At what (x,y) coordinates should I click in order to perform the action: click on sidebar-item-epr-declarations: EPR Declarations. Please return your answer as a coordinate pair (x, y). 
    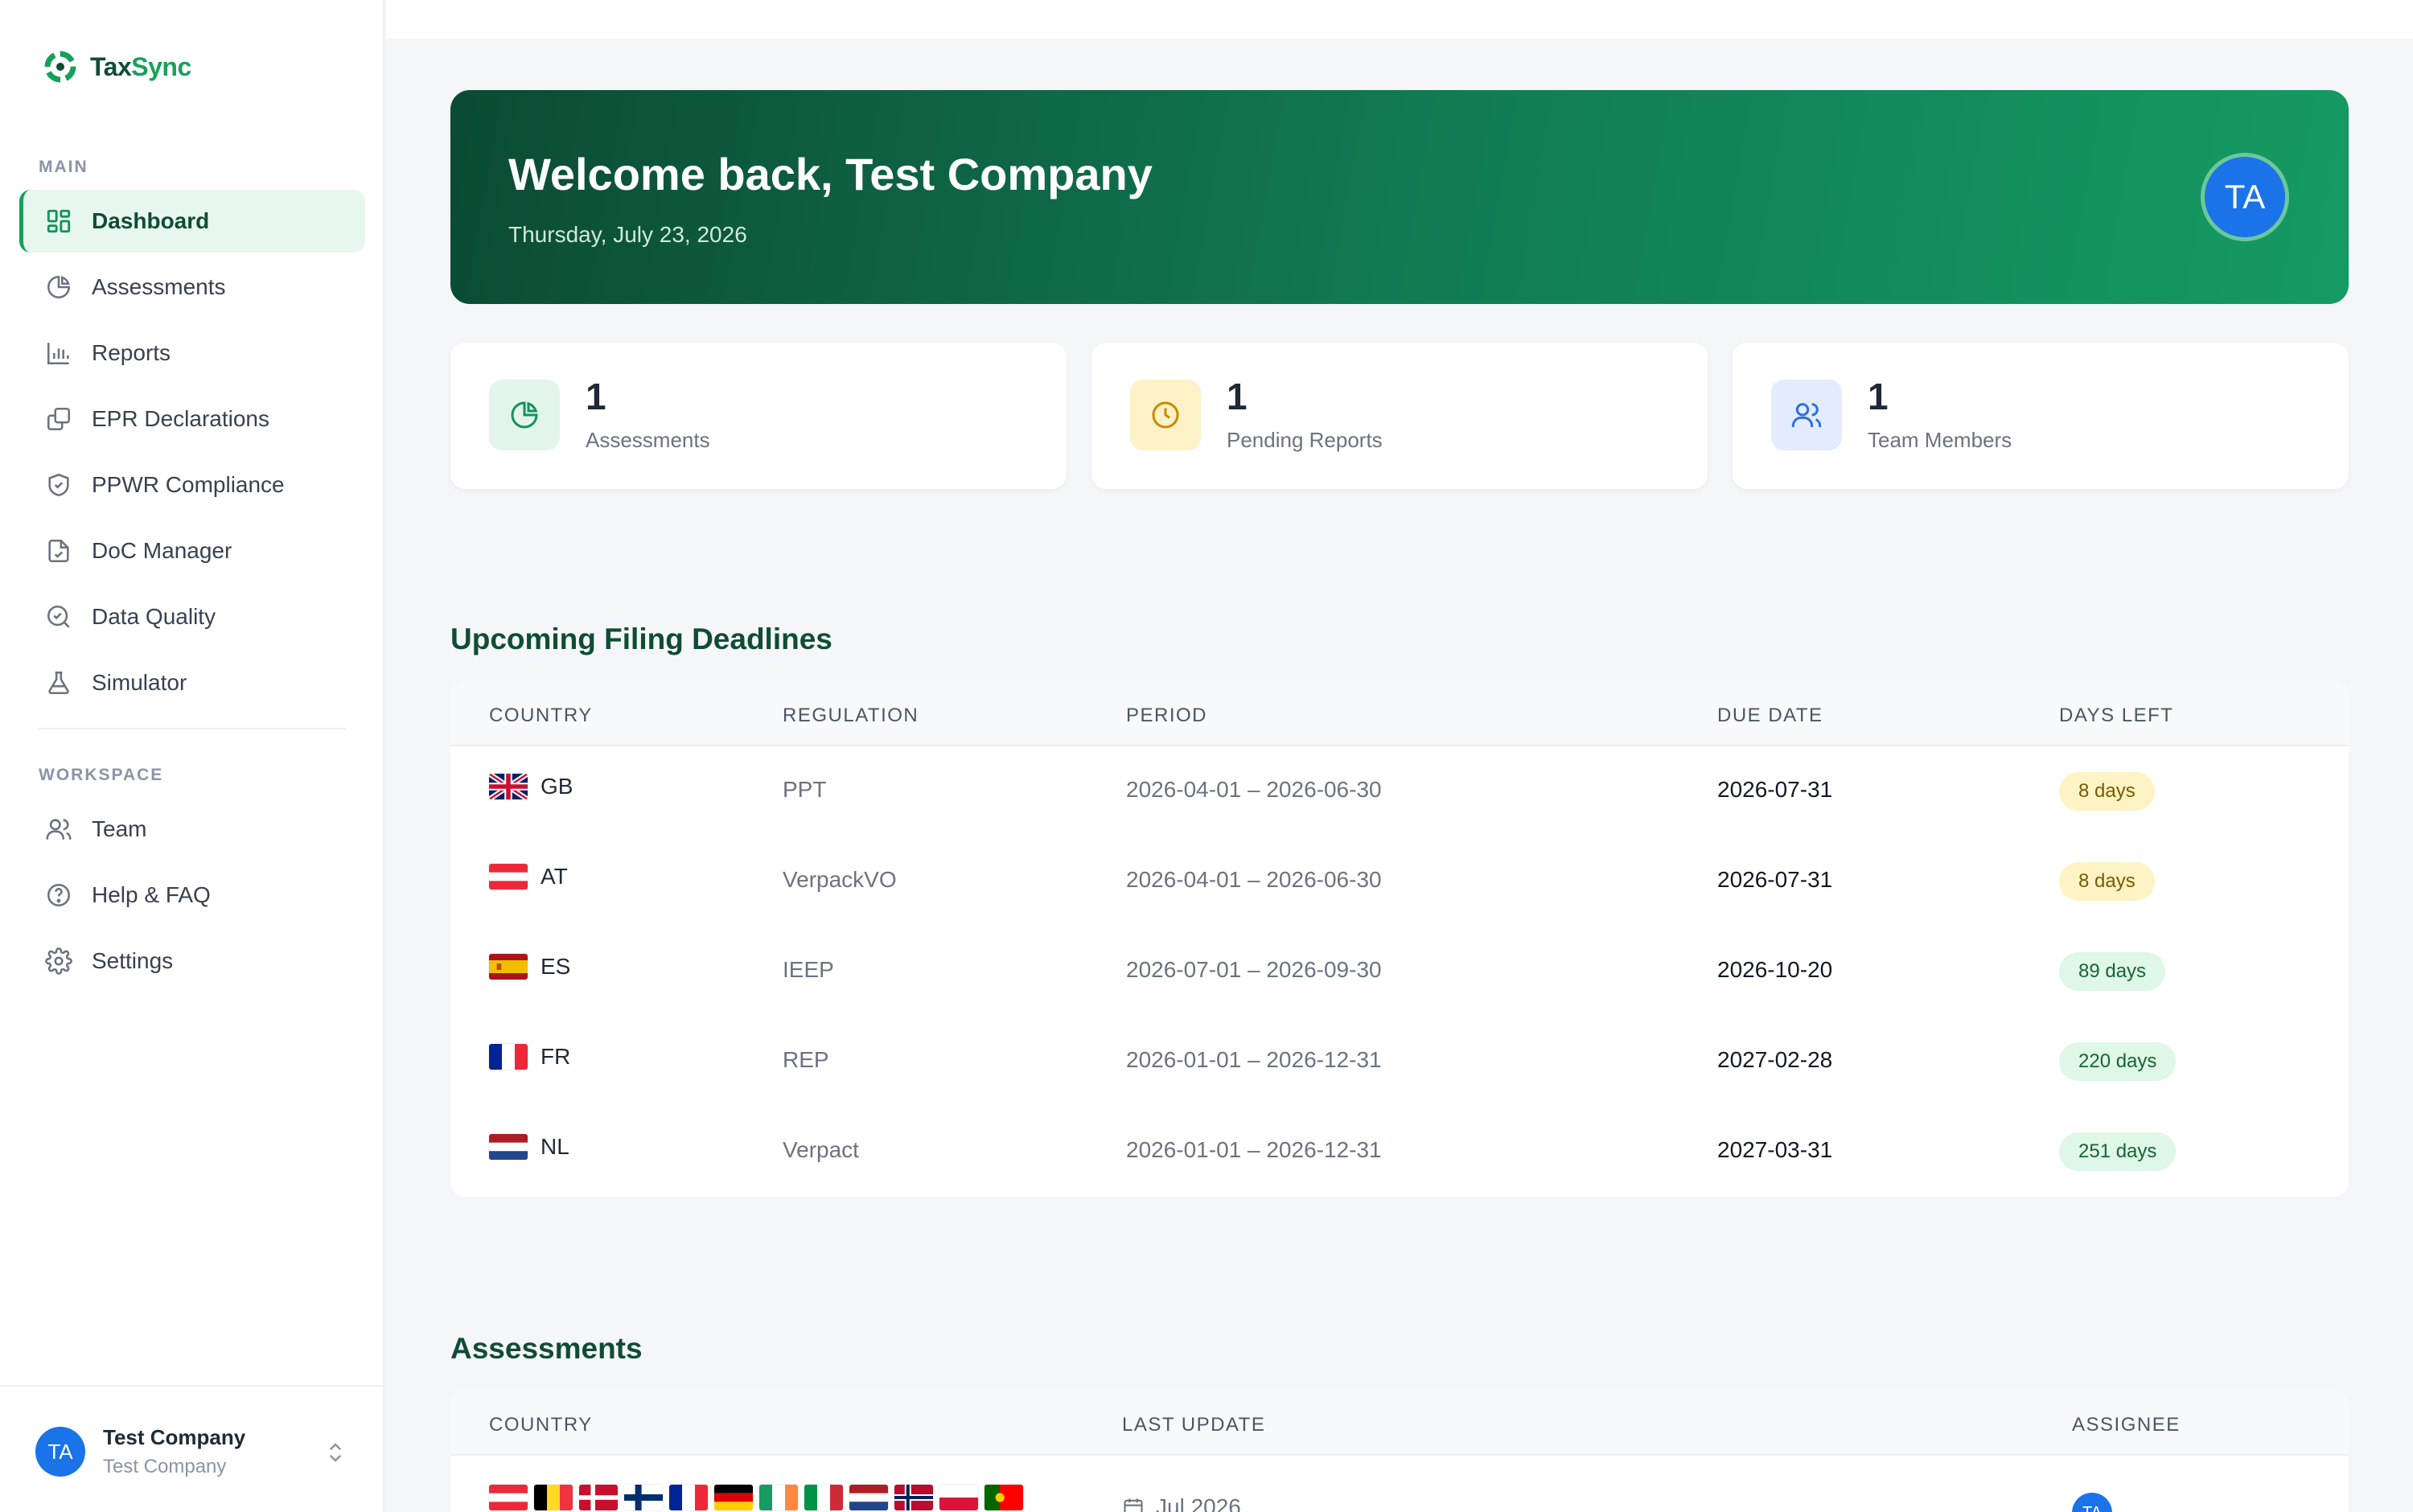
    Looking at the image, I should click on (192, 419).